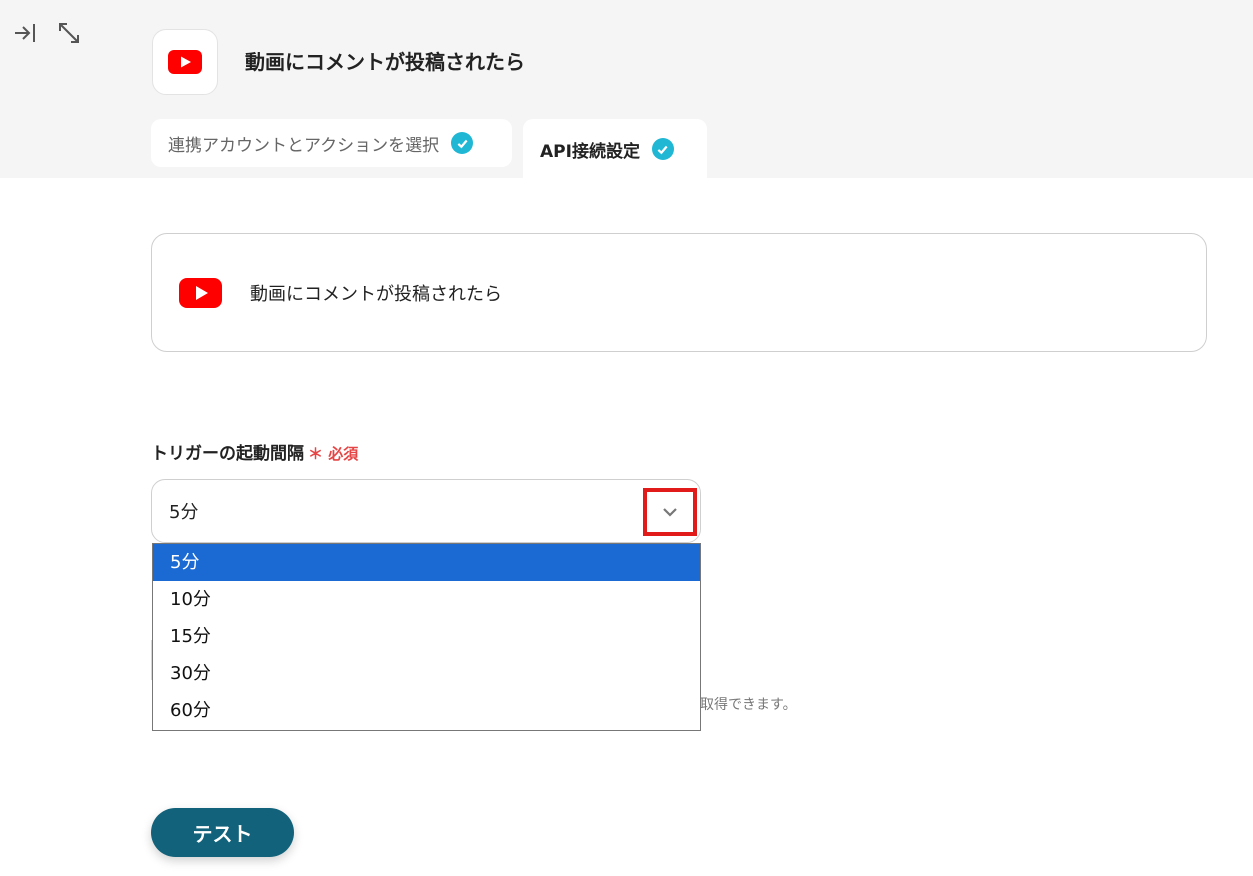 The width and height of the screenshot is (1253, 876). I want to click on tab-account-action: 連携アカウントとアクションを選択, so click(331, 143).